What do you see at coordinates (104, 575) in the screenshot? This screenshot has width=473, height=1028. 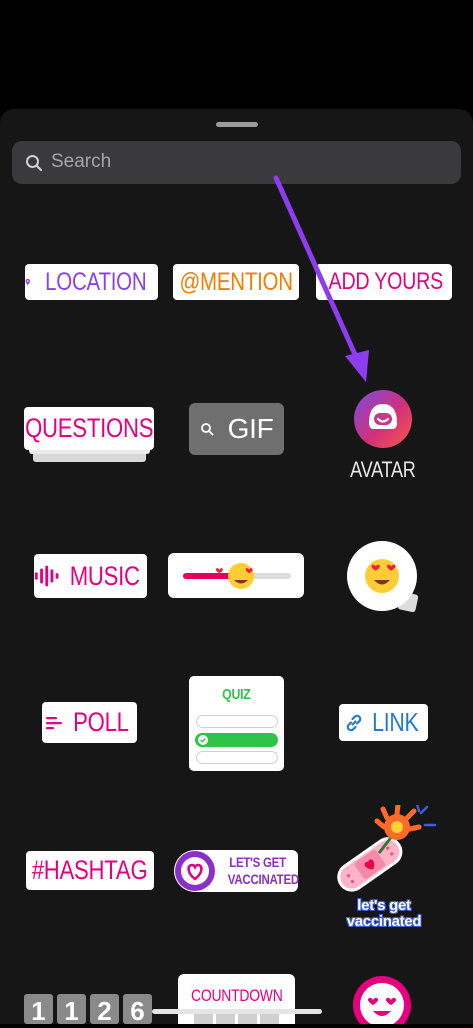 I see `music-label: MUSIC` at bounding box center [104, 575].